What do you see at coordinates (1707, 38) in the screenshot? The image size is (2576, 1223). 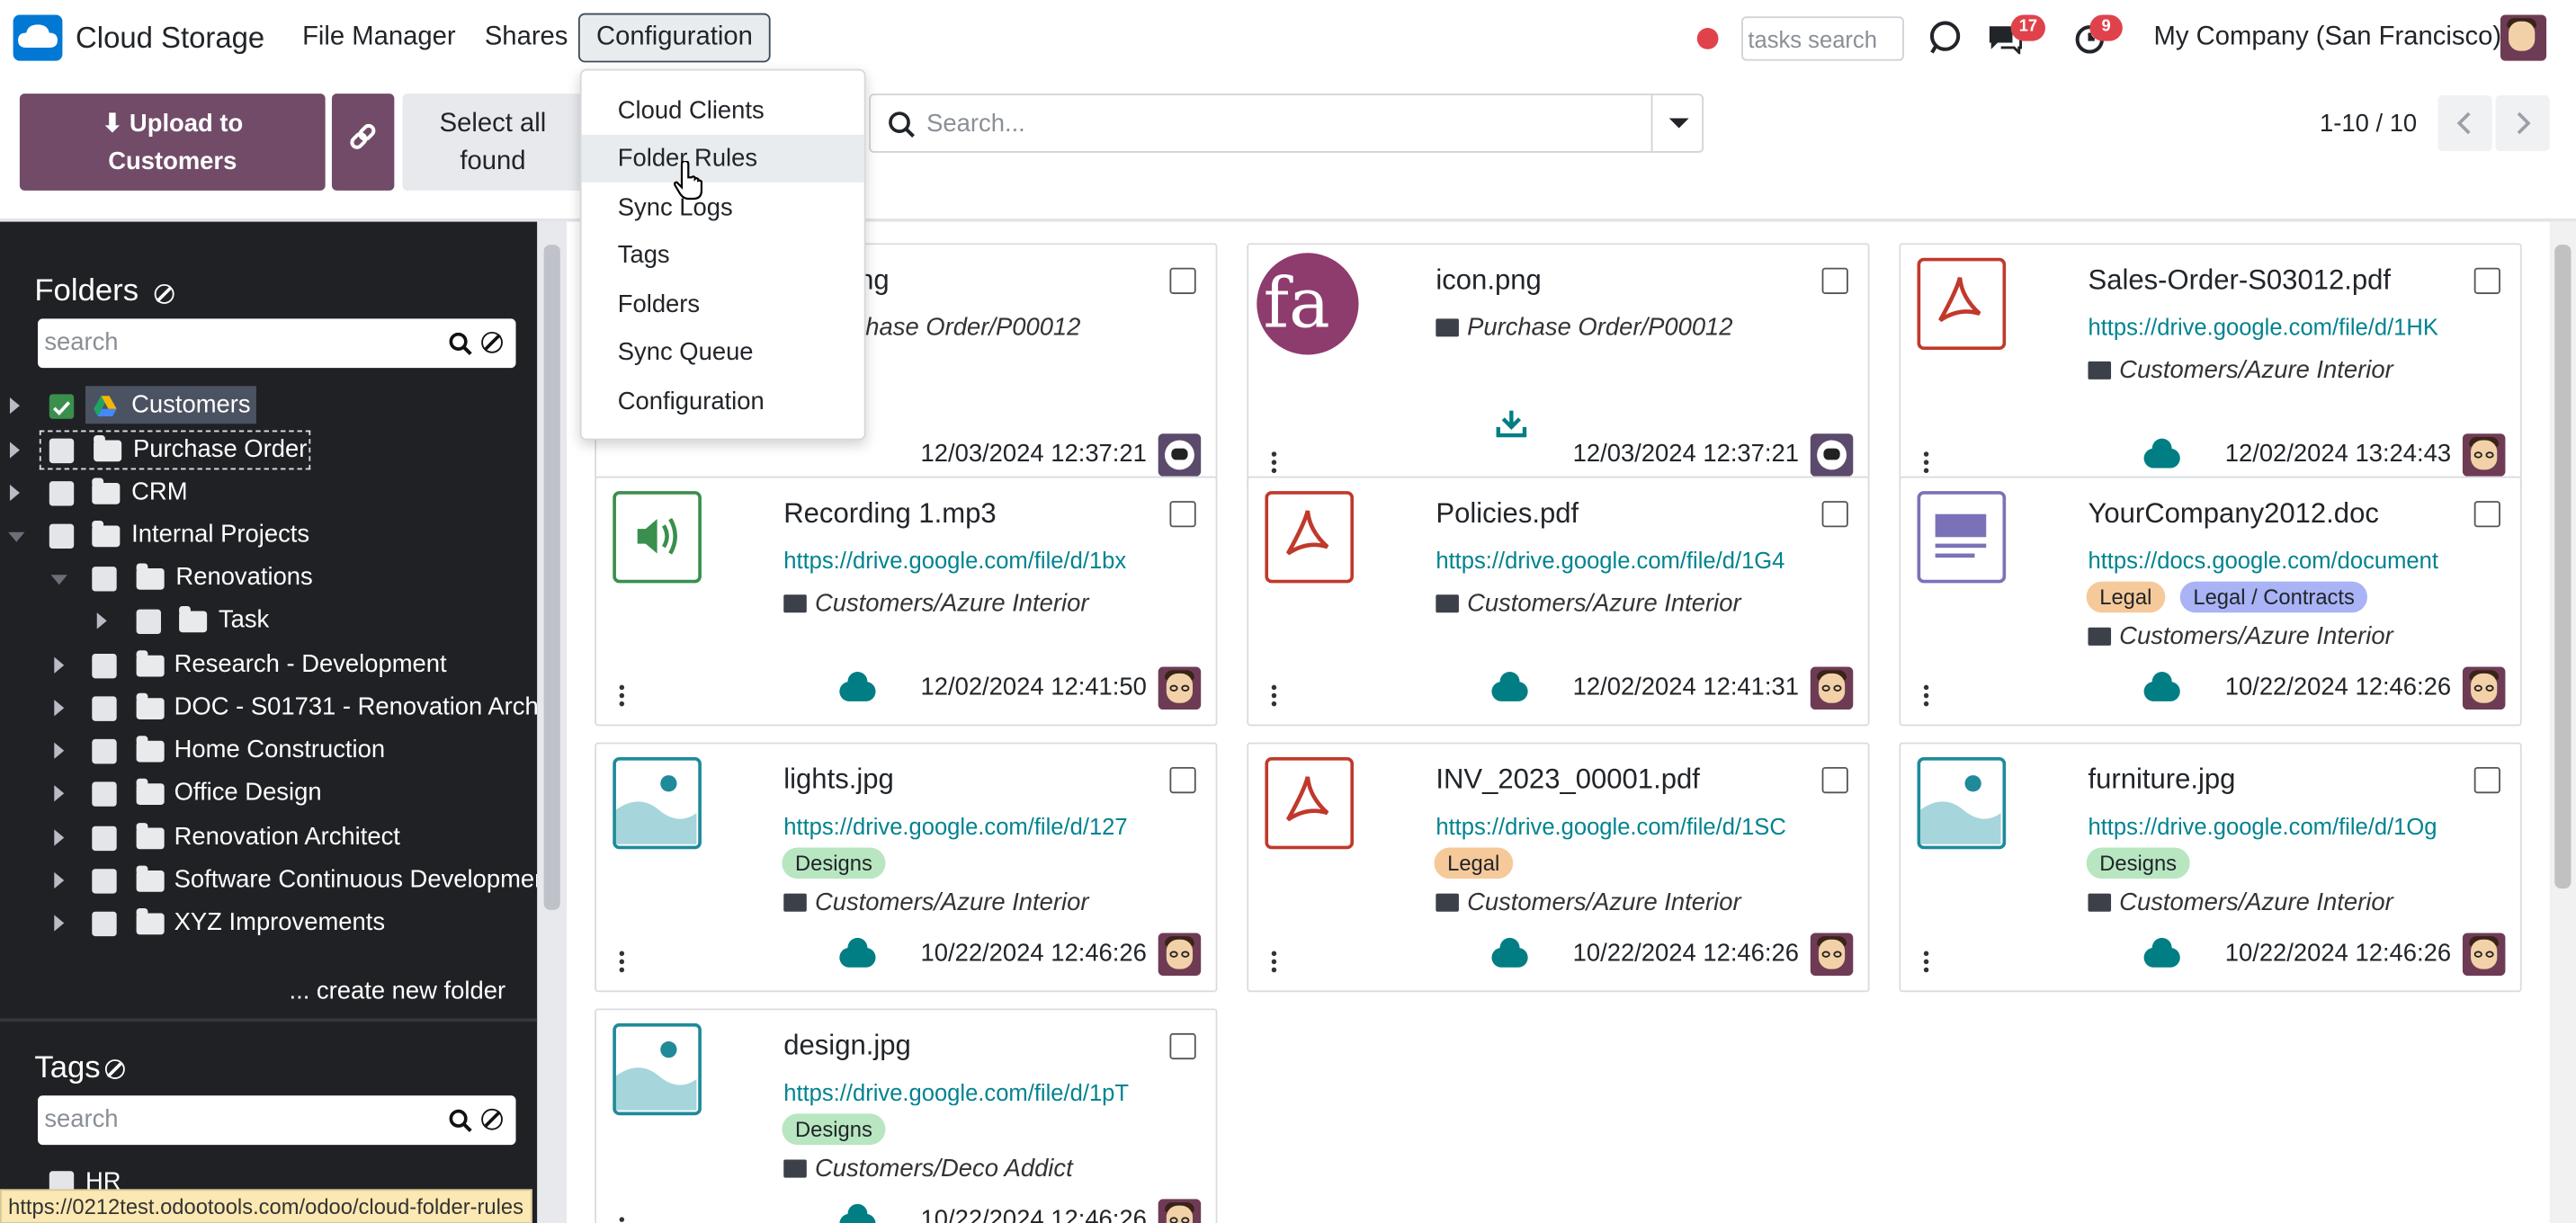 I see `record-indicator-icon` at bounding box center [1707, 38].